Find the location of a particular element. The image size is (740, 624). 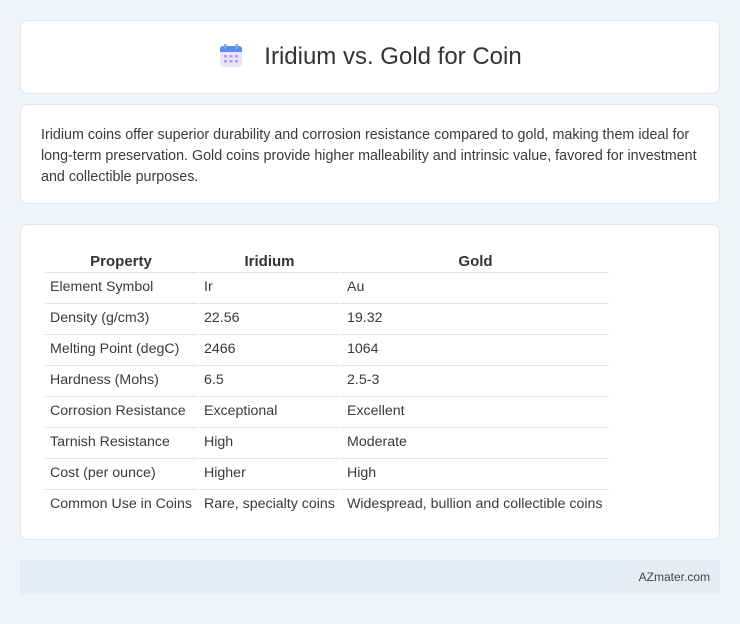

cell-iridium: 6.5 is located at coordinates (269, 379).